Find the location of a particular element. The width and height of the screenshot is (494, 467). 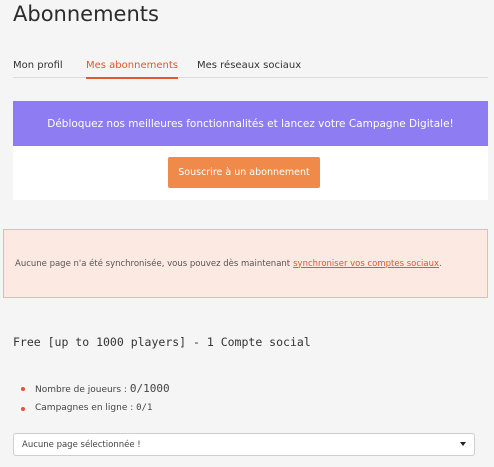

subscribe-button: Souscrire à un abonnement is located at coordinates (244, 172).